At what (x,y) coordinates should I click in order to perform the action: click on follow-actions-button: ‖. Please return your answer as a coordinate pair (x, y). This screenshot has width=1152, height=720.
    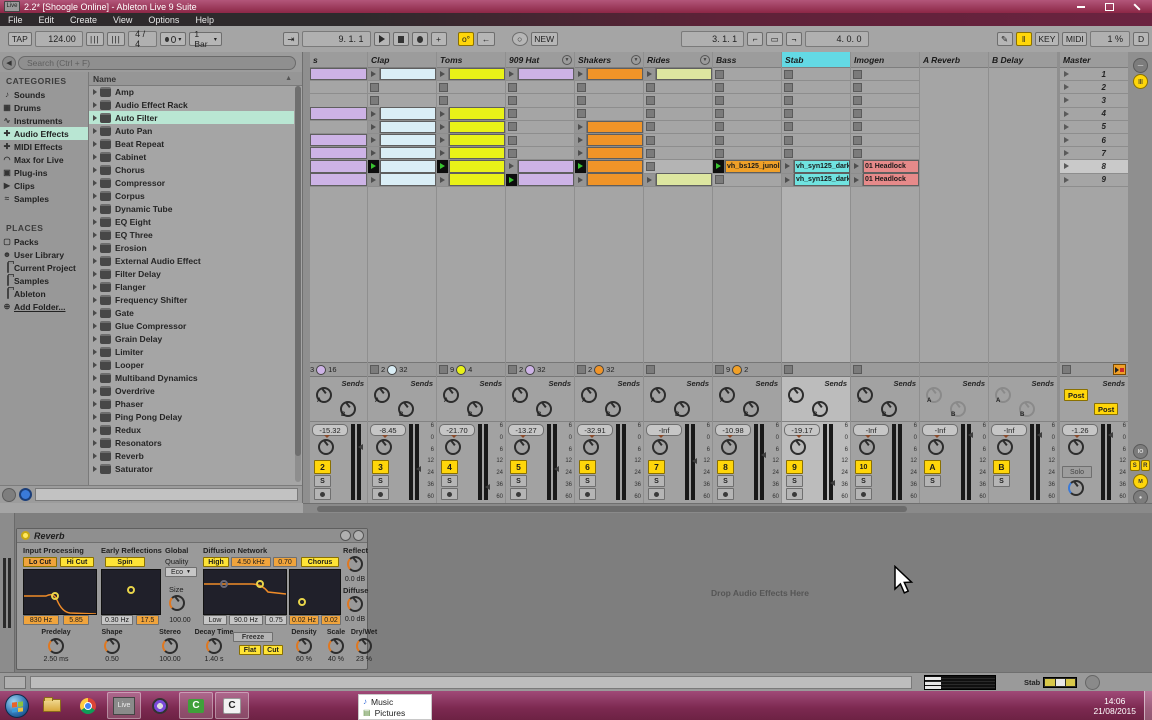
    Looking at the image, I should click on (1023, 39).